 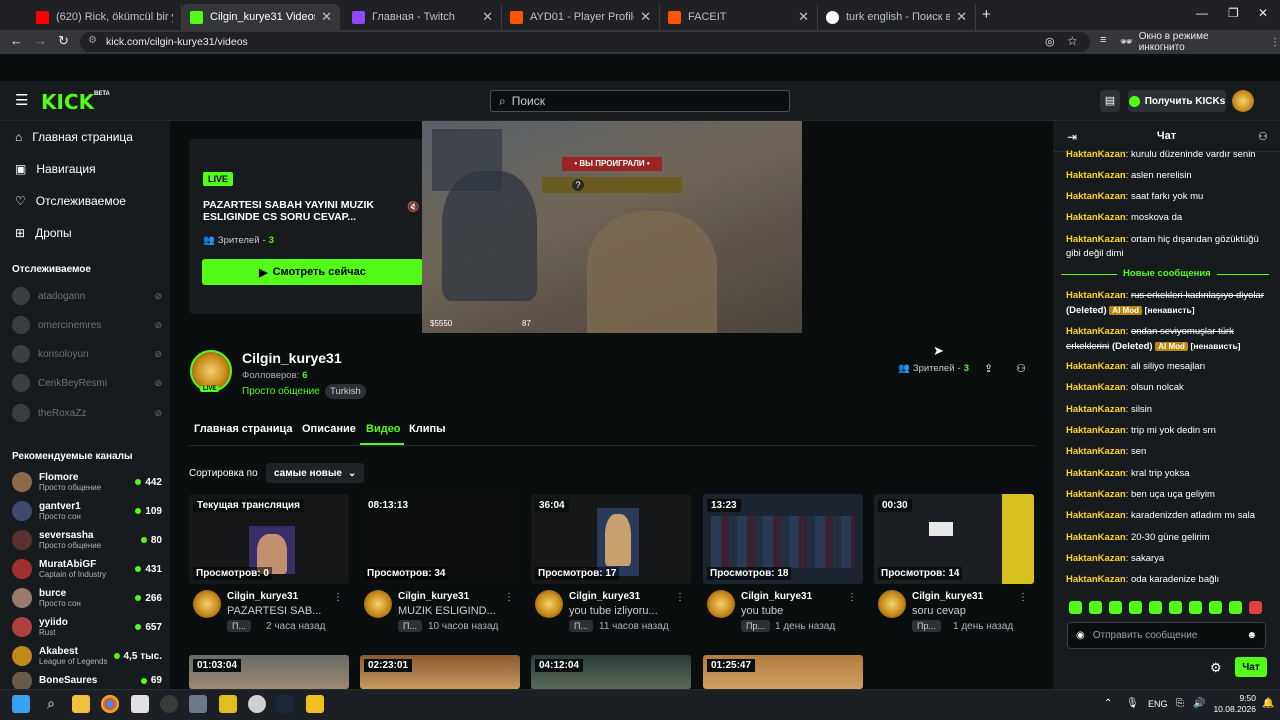 What do you see at coordinates (228, 704) in the screenshot?
I see `app-icon` at bounding box center [228, 704].